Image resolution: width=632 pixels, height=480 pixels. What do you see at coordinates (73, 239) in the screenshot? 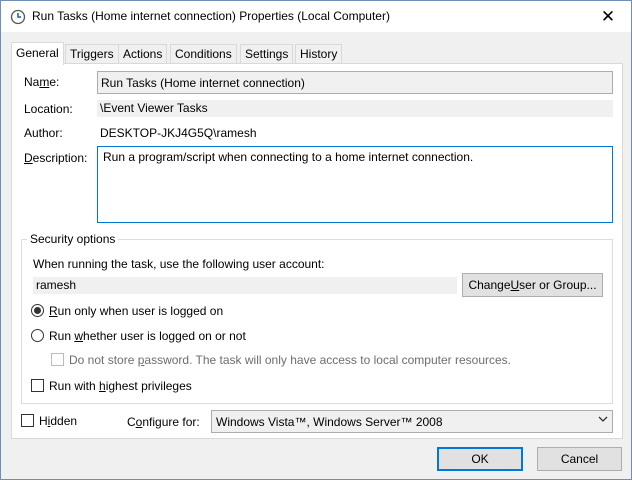
I see `security-options-title: Security options` at bounding box center [73, 239].